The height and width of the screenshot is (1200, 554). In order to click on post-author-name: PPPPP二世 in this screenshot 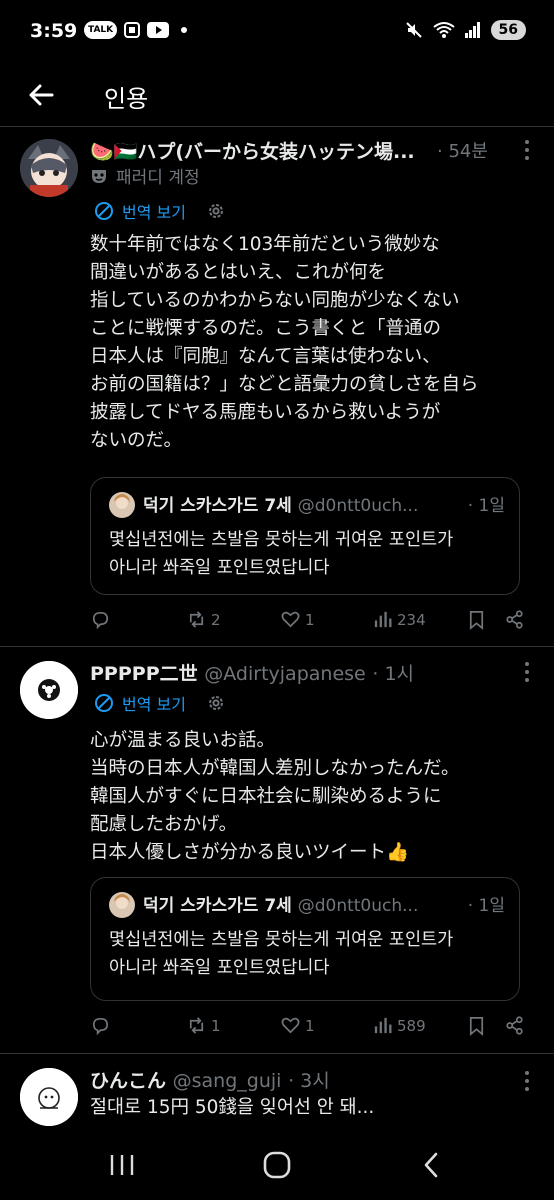, I will do `click(144, 674)`.